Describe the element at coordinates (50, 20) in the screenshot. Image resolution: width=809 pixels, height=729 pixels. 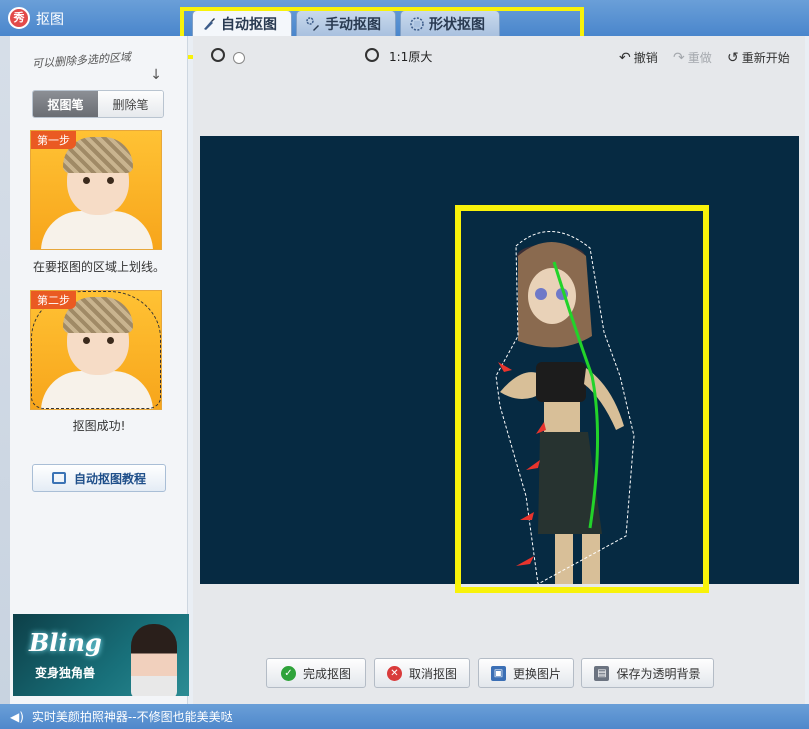
I see `window-title: 抠图` at that location.